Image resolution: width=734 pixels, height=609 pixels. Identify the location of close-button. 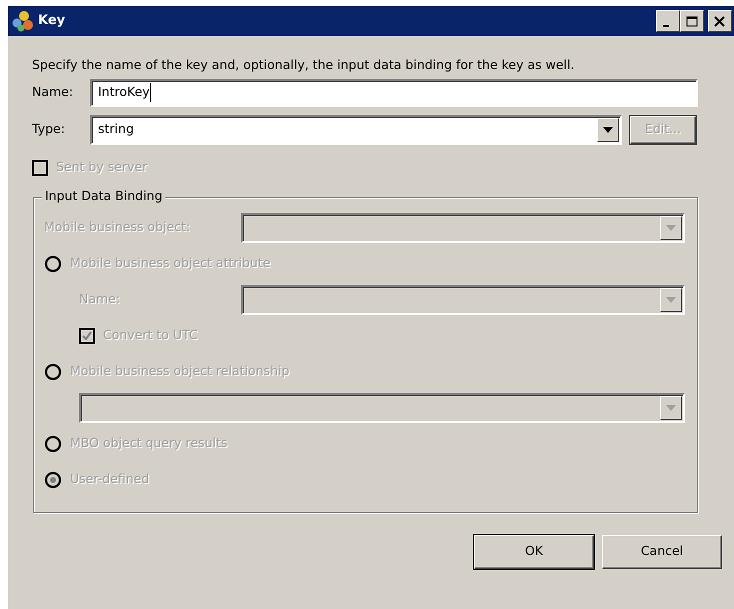
(720, 21).